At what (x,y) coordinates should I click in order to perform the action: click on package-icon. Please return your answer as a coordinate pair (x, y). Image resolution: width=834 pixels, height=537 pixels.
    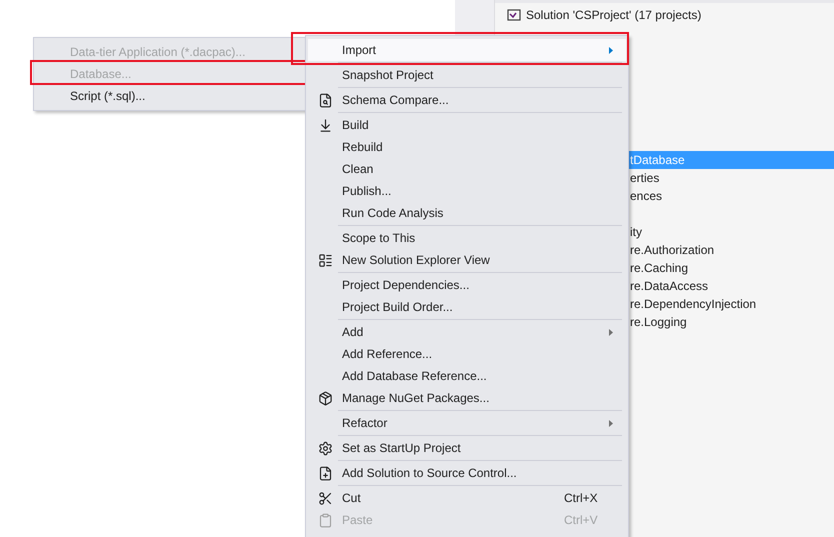
    Looking at the image, I should click on (325, 398).